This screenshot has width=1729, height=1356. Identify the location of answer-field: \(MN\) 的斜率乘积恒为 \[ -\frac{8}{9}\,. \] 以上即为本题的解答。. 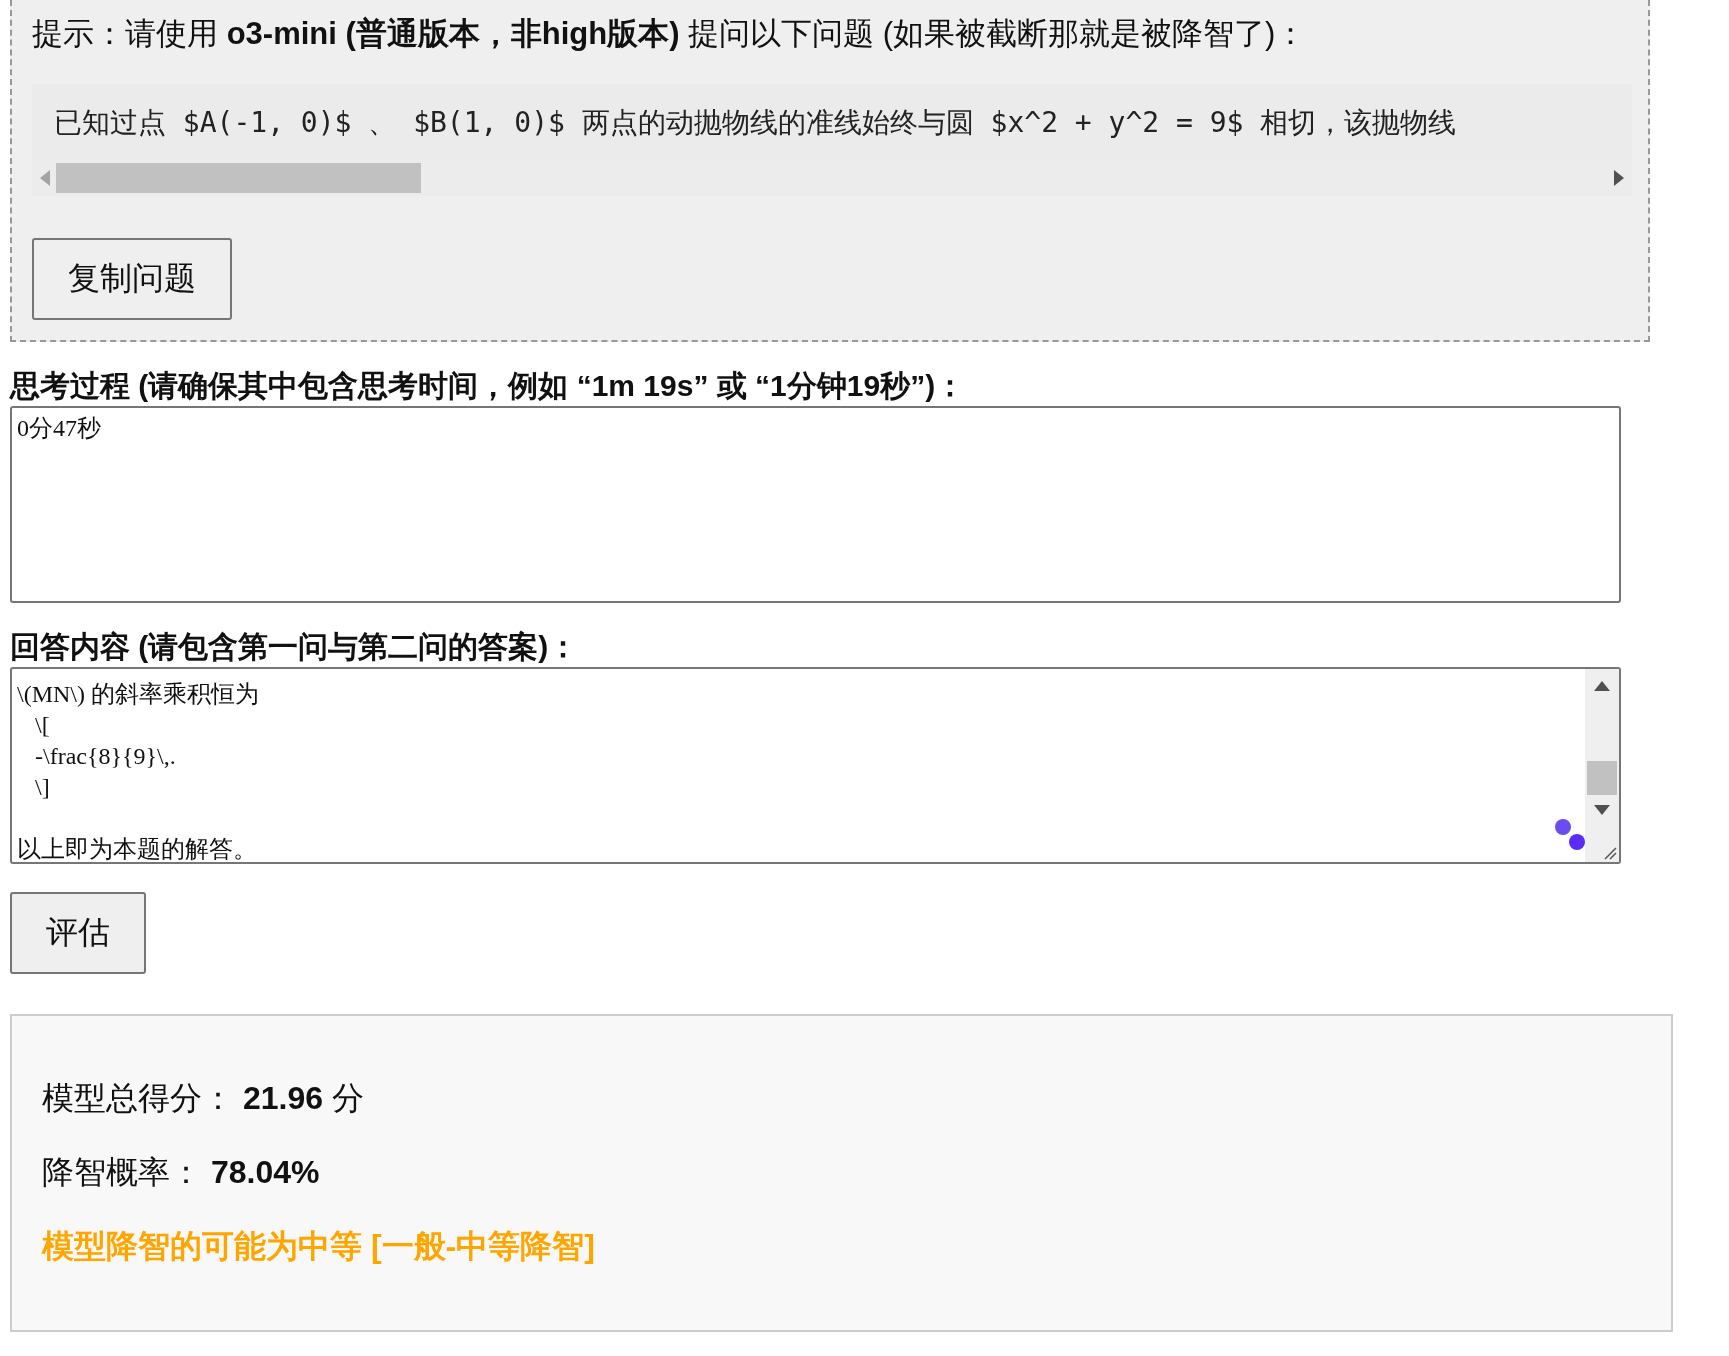
(815, 765).